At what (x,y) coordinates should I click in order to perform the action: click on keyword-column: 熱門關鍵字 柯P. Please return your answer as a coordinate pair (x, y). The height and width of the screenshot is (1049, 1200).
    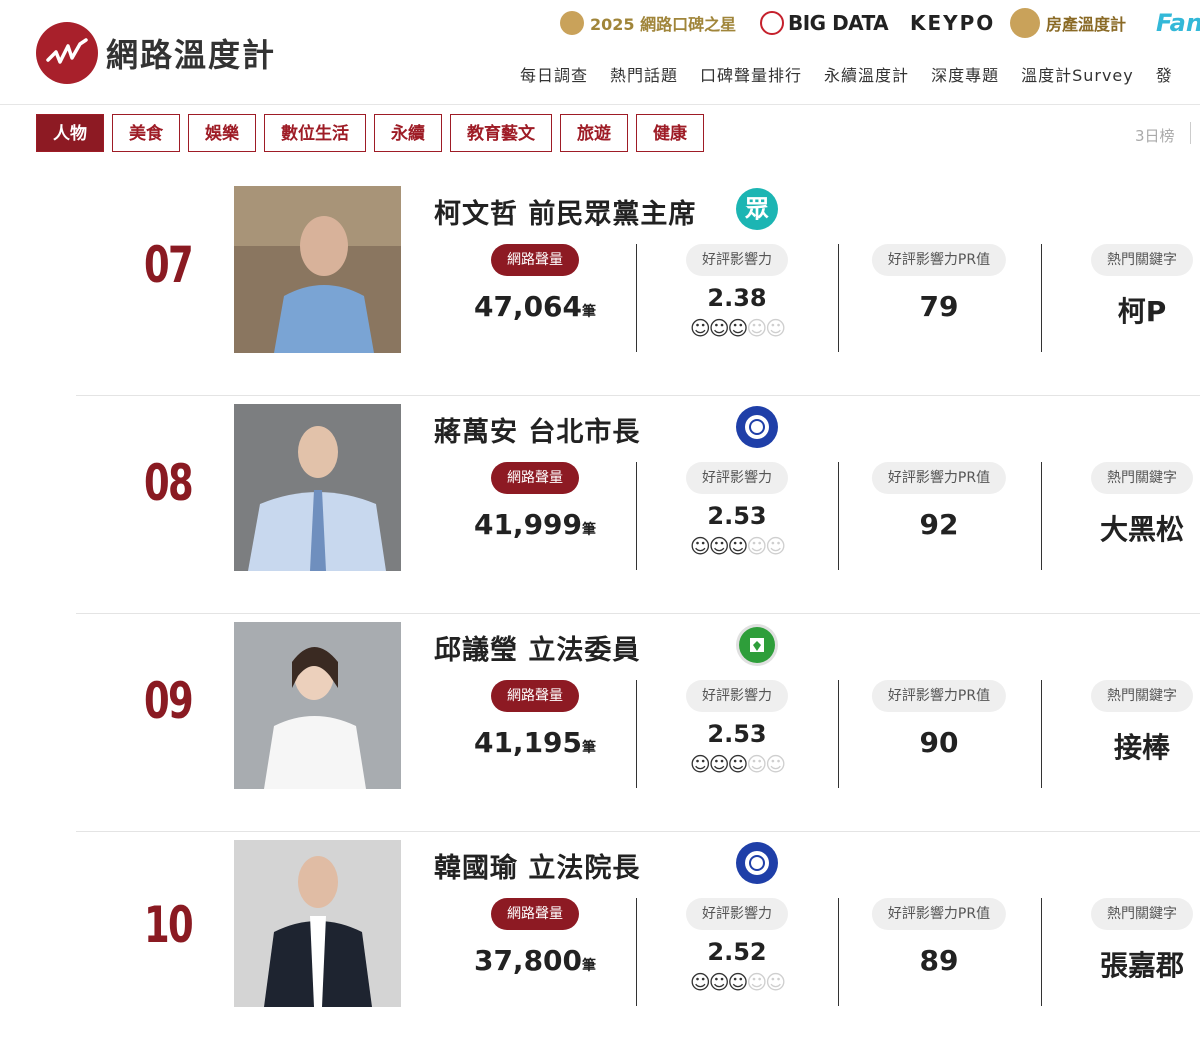
    Looking at the image, I should click on (1121, 291).